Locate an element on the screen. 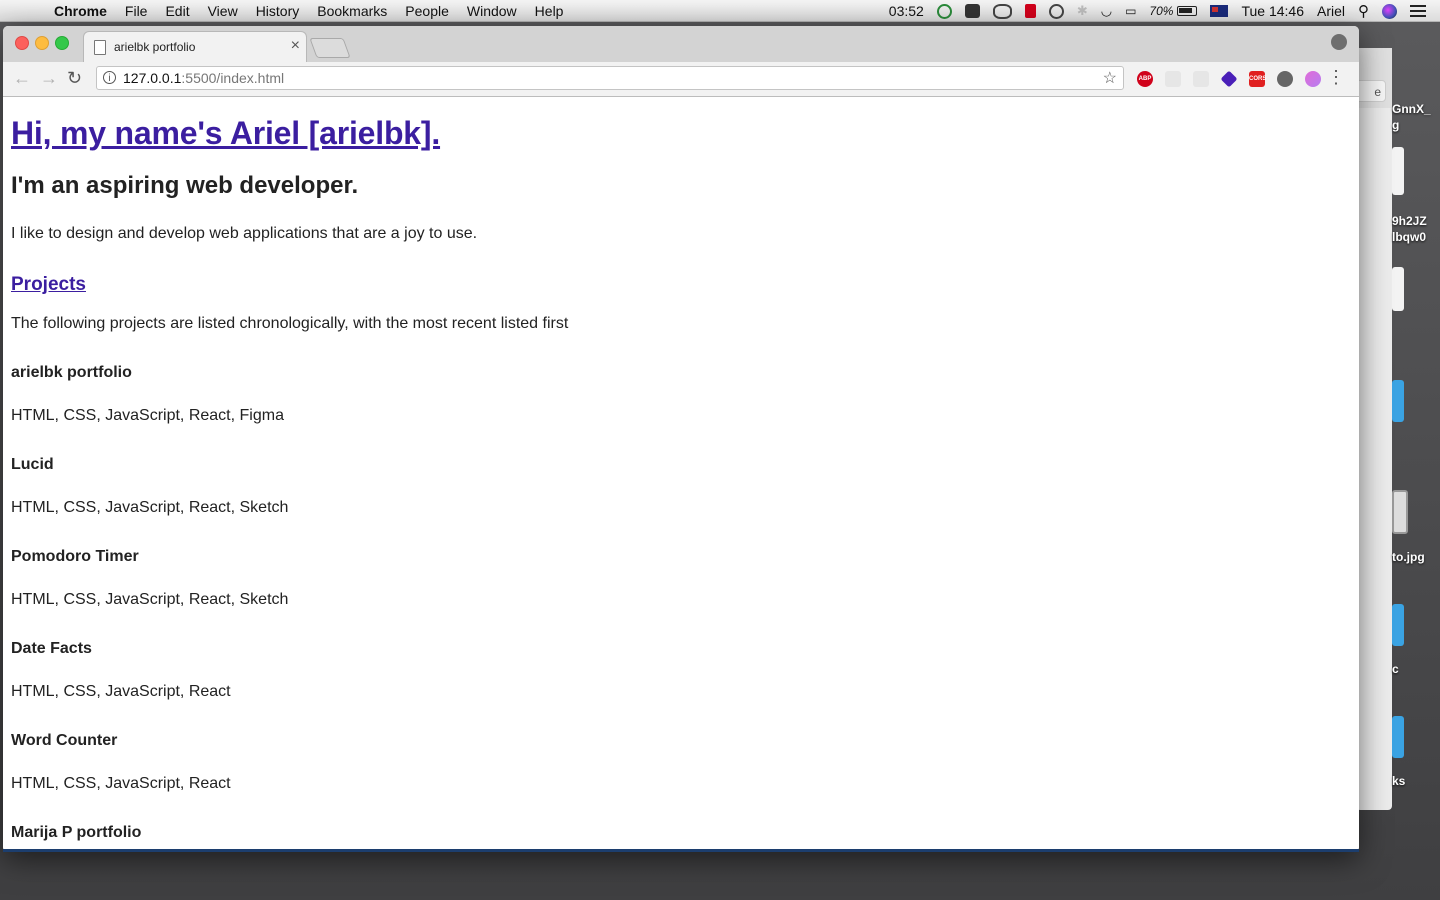 The height and width of the screenshot is (900, 1440). project-name: Word Counter is located at coordinates (64, 740).